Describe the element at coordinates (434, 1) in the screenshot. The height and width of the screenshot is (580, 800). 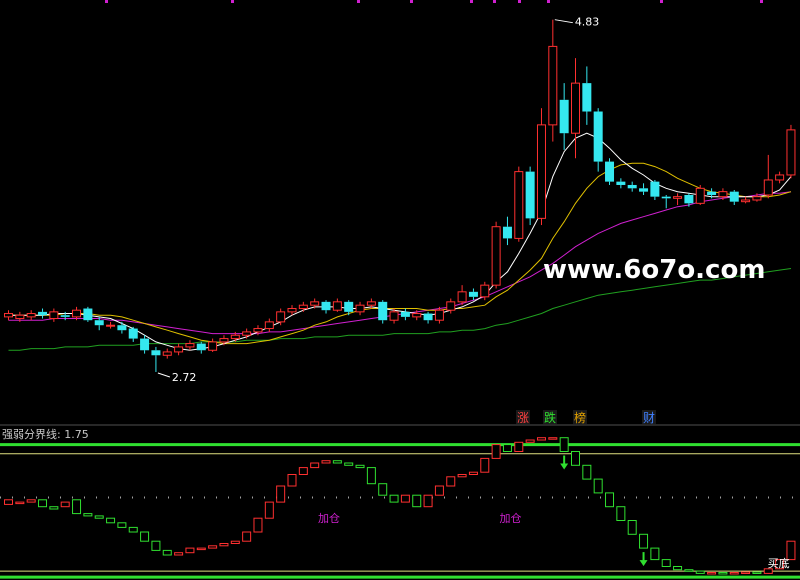
I see `top-tick-marks` at that location.